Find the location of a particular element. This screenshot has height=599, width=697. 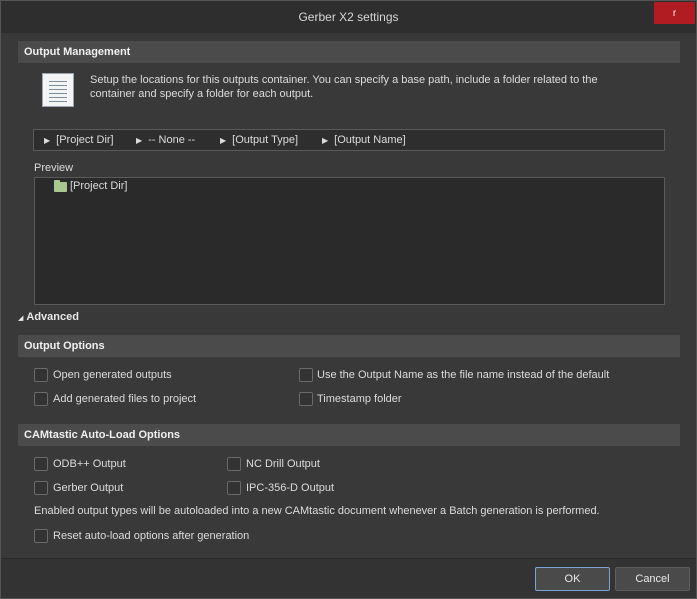

cancel-button: Cancel is located at coordinates (652, 579).